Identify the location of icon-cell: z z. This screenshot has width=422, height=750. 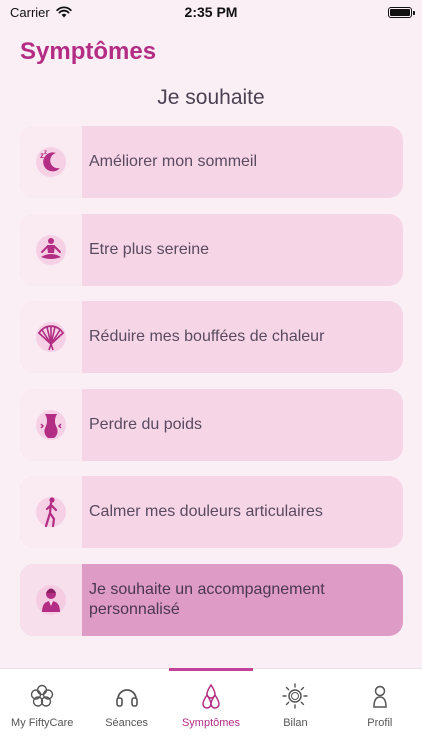
(51, 162).